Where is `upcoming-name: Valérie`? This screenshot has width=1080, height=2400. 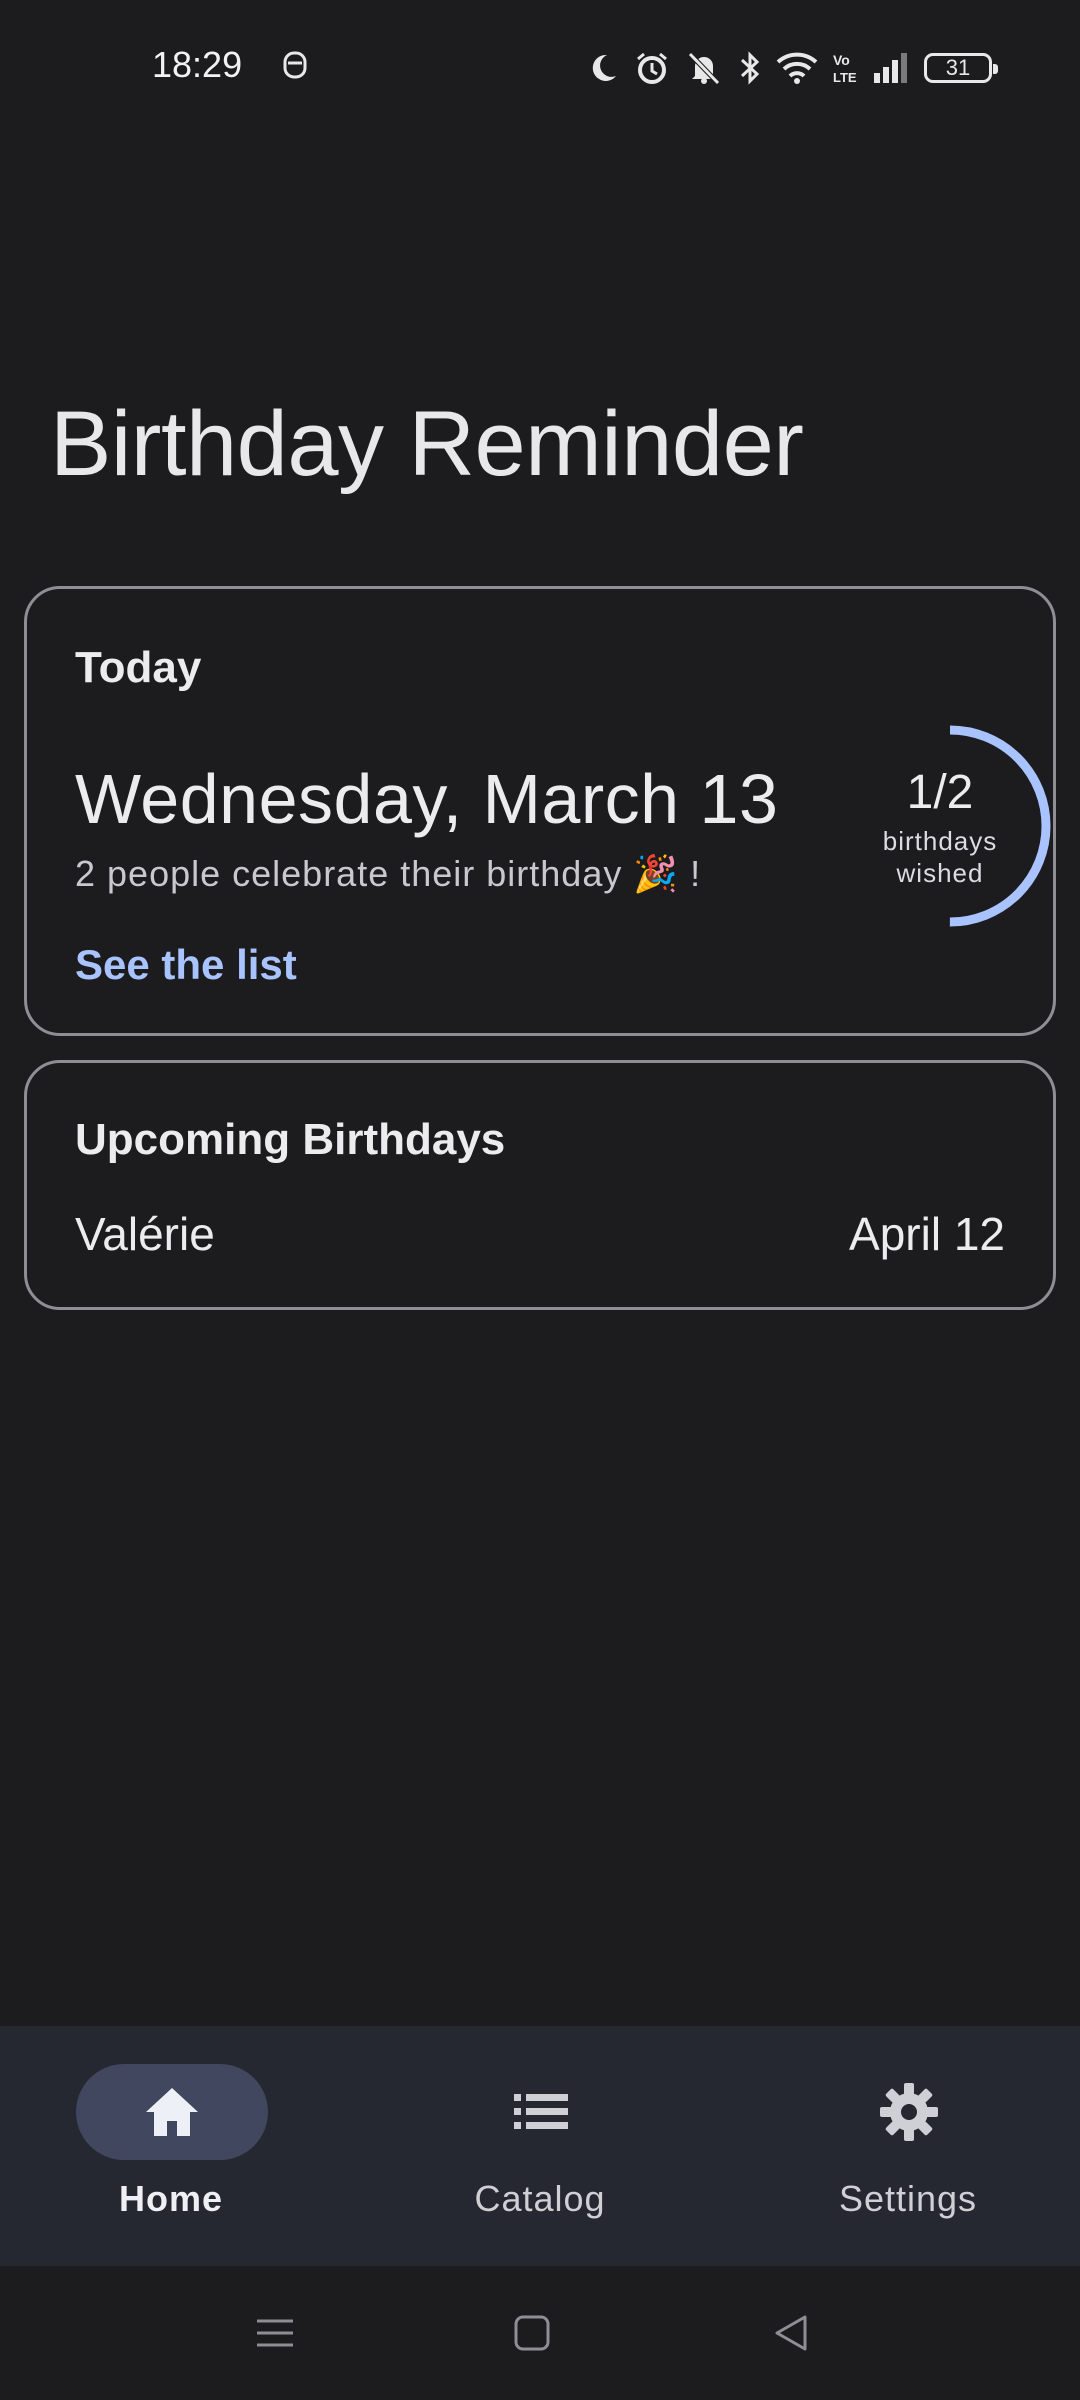 upcoming-name: Valérie is located at coordinates (145, 1234).